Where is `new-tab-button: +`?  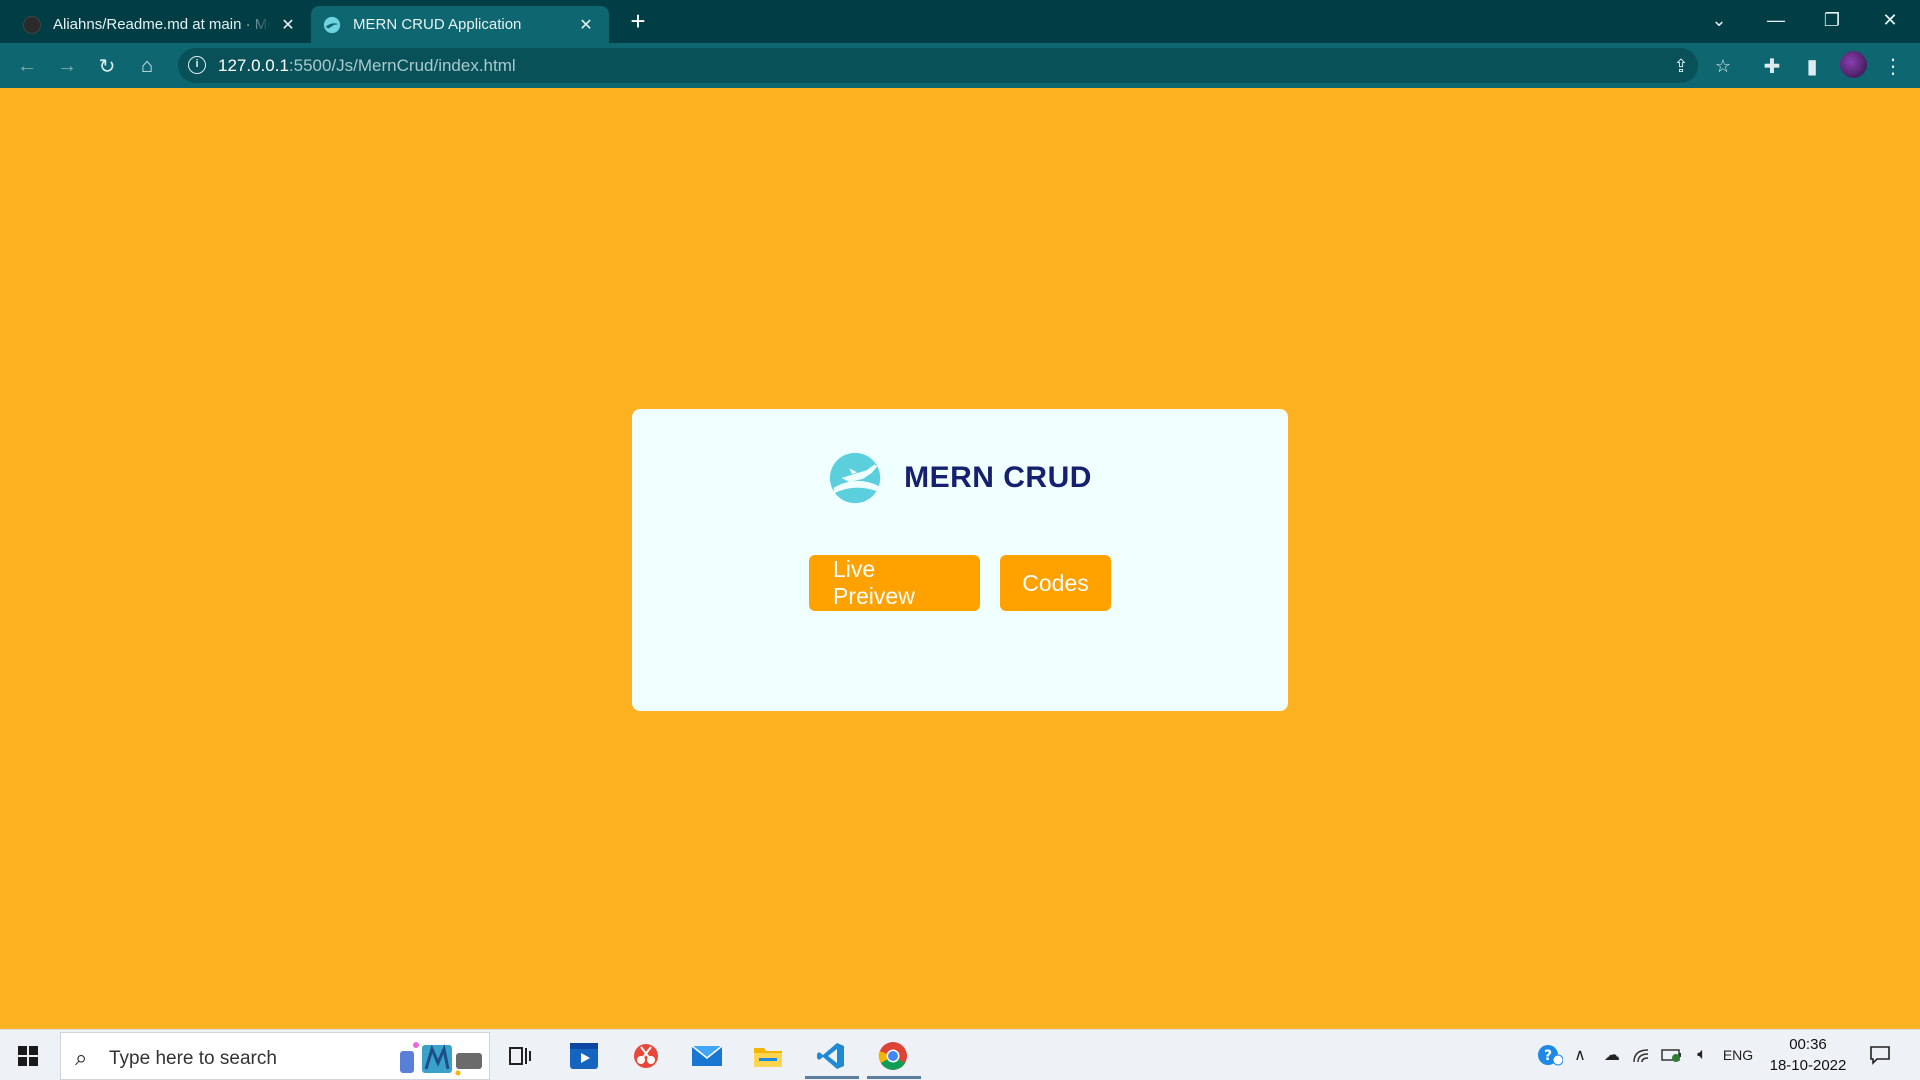 new-tab-button: + is located at coordinates (638, 22).